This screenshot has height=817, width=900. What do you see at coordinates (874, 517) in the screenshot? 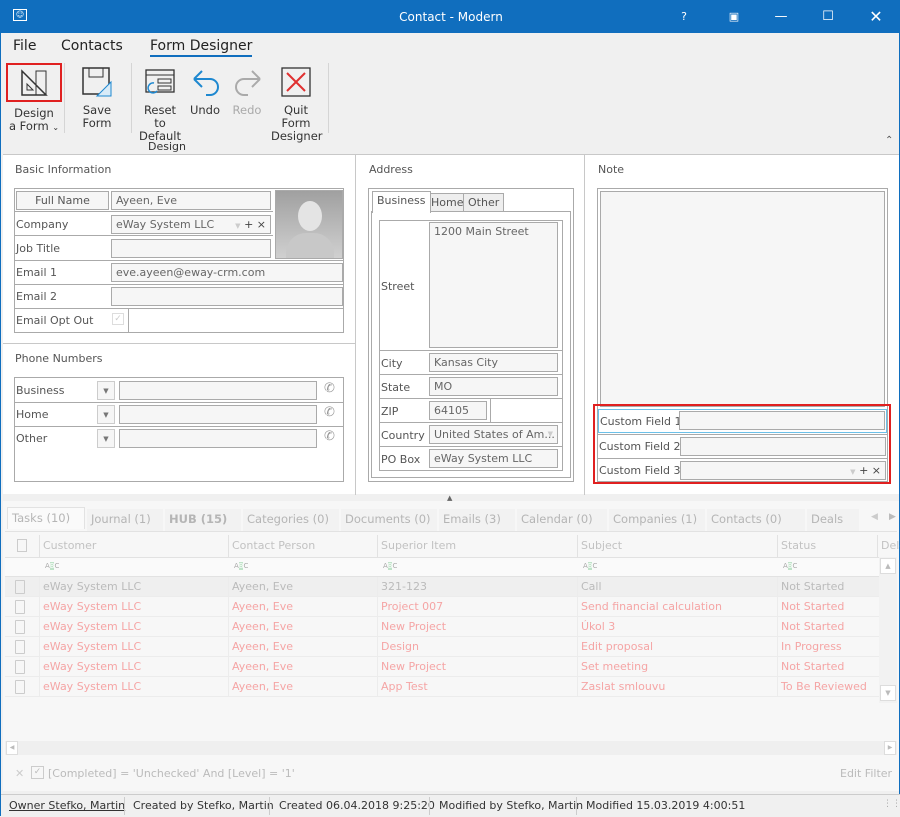
I see `tab-scroll-left-icon: ◀` at bounding box center [874, 517].